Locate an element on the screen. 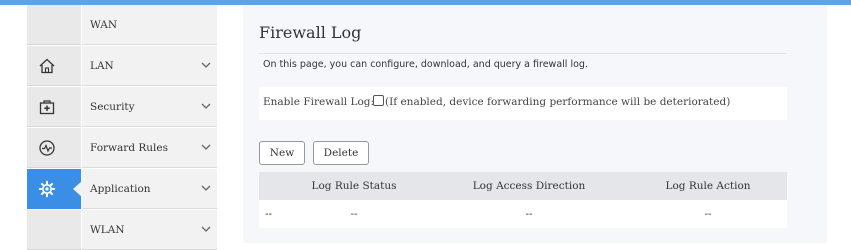  sidebar-item-forward-rules: Forward Rules is located at coordinates (122, 148).